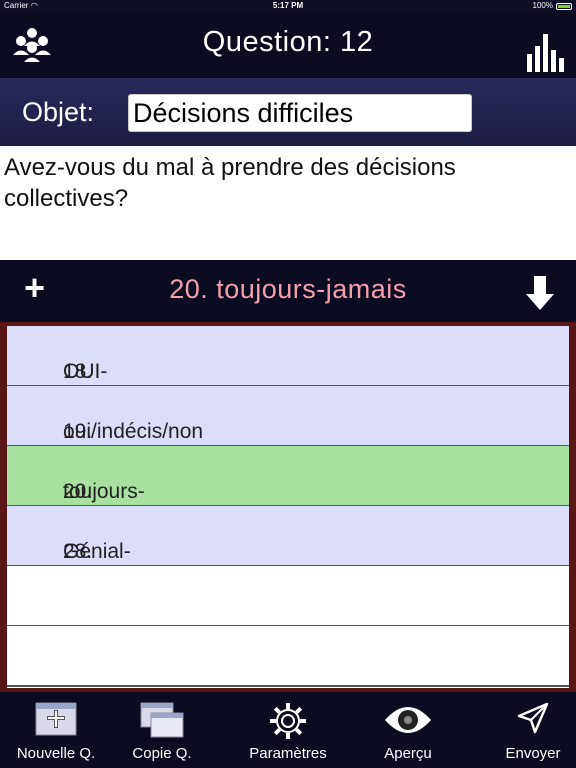 The height and width of the screenshot is (768, 576). I want to click on bar-chart-icon, so click(546, 54).